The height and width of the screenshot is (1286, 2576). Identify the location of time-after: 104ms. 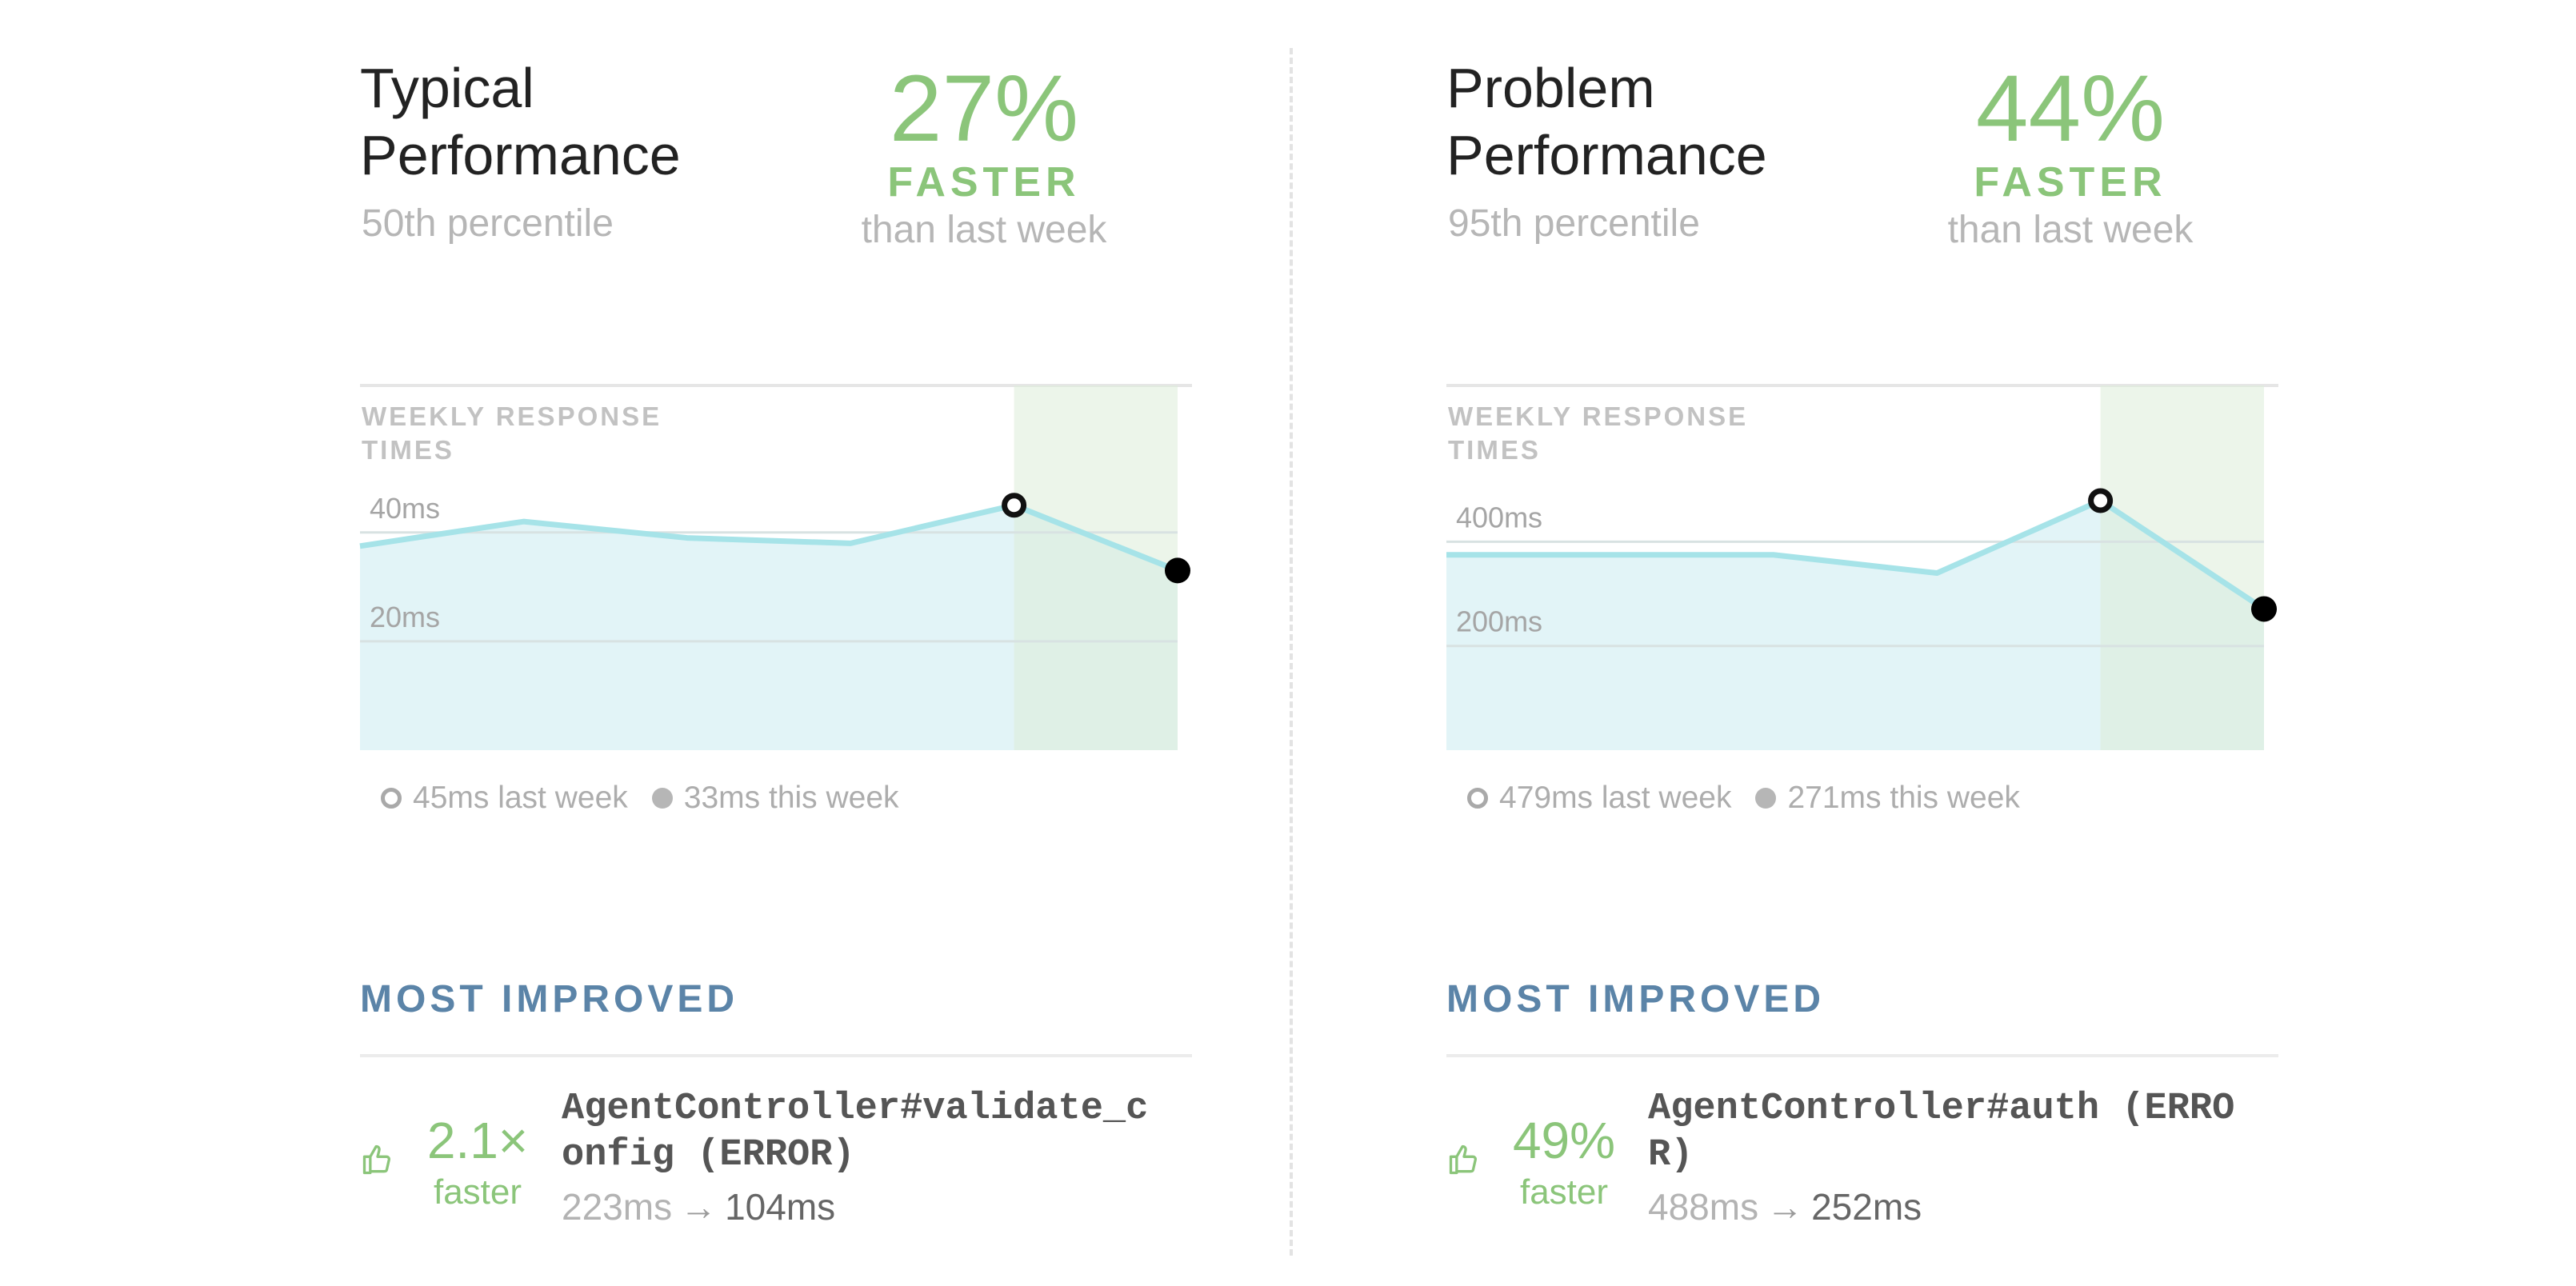
(780, 1207).